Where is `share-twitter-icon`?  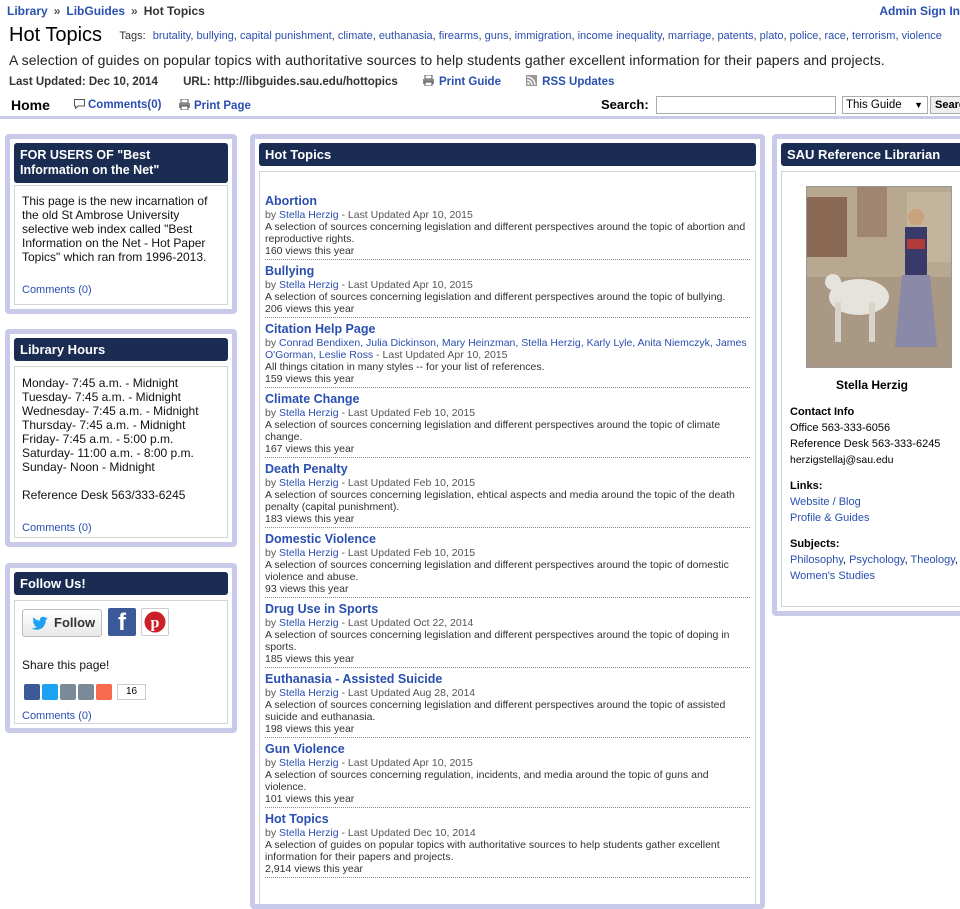 share-twitter-icon is located at coordinates (50, 692).